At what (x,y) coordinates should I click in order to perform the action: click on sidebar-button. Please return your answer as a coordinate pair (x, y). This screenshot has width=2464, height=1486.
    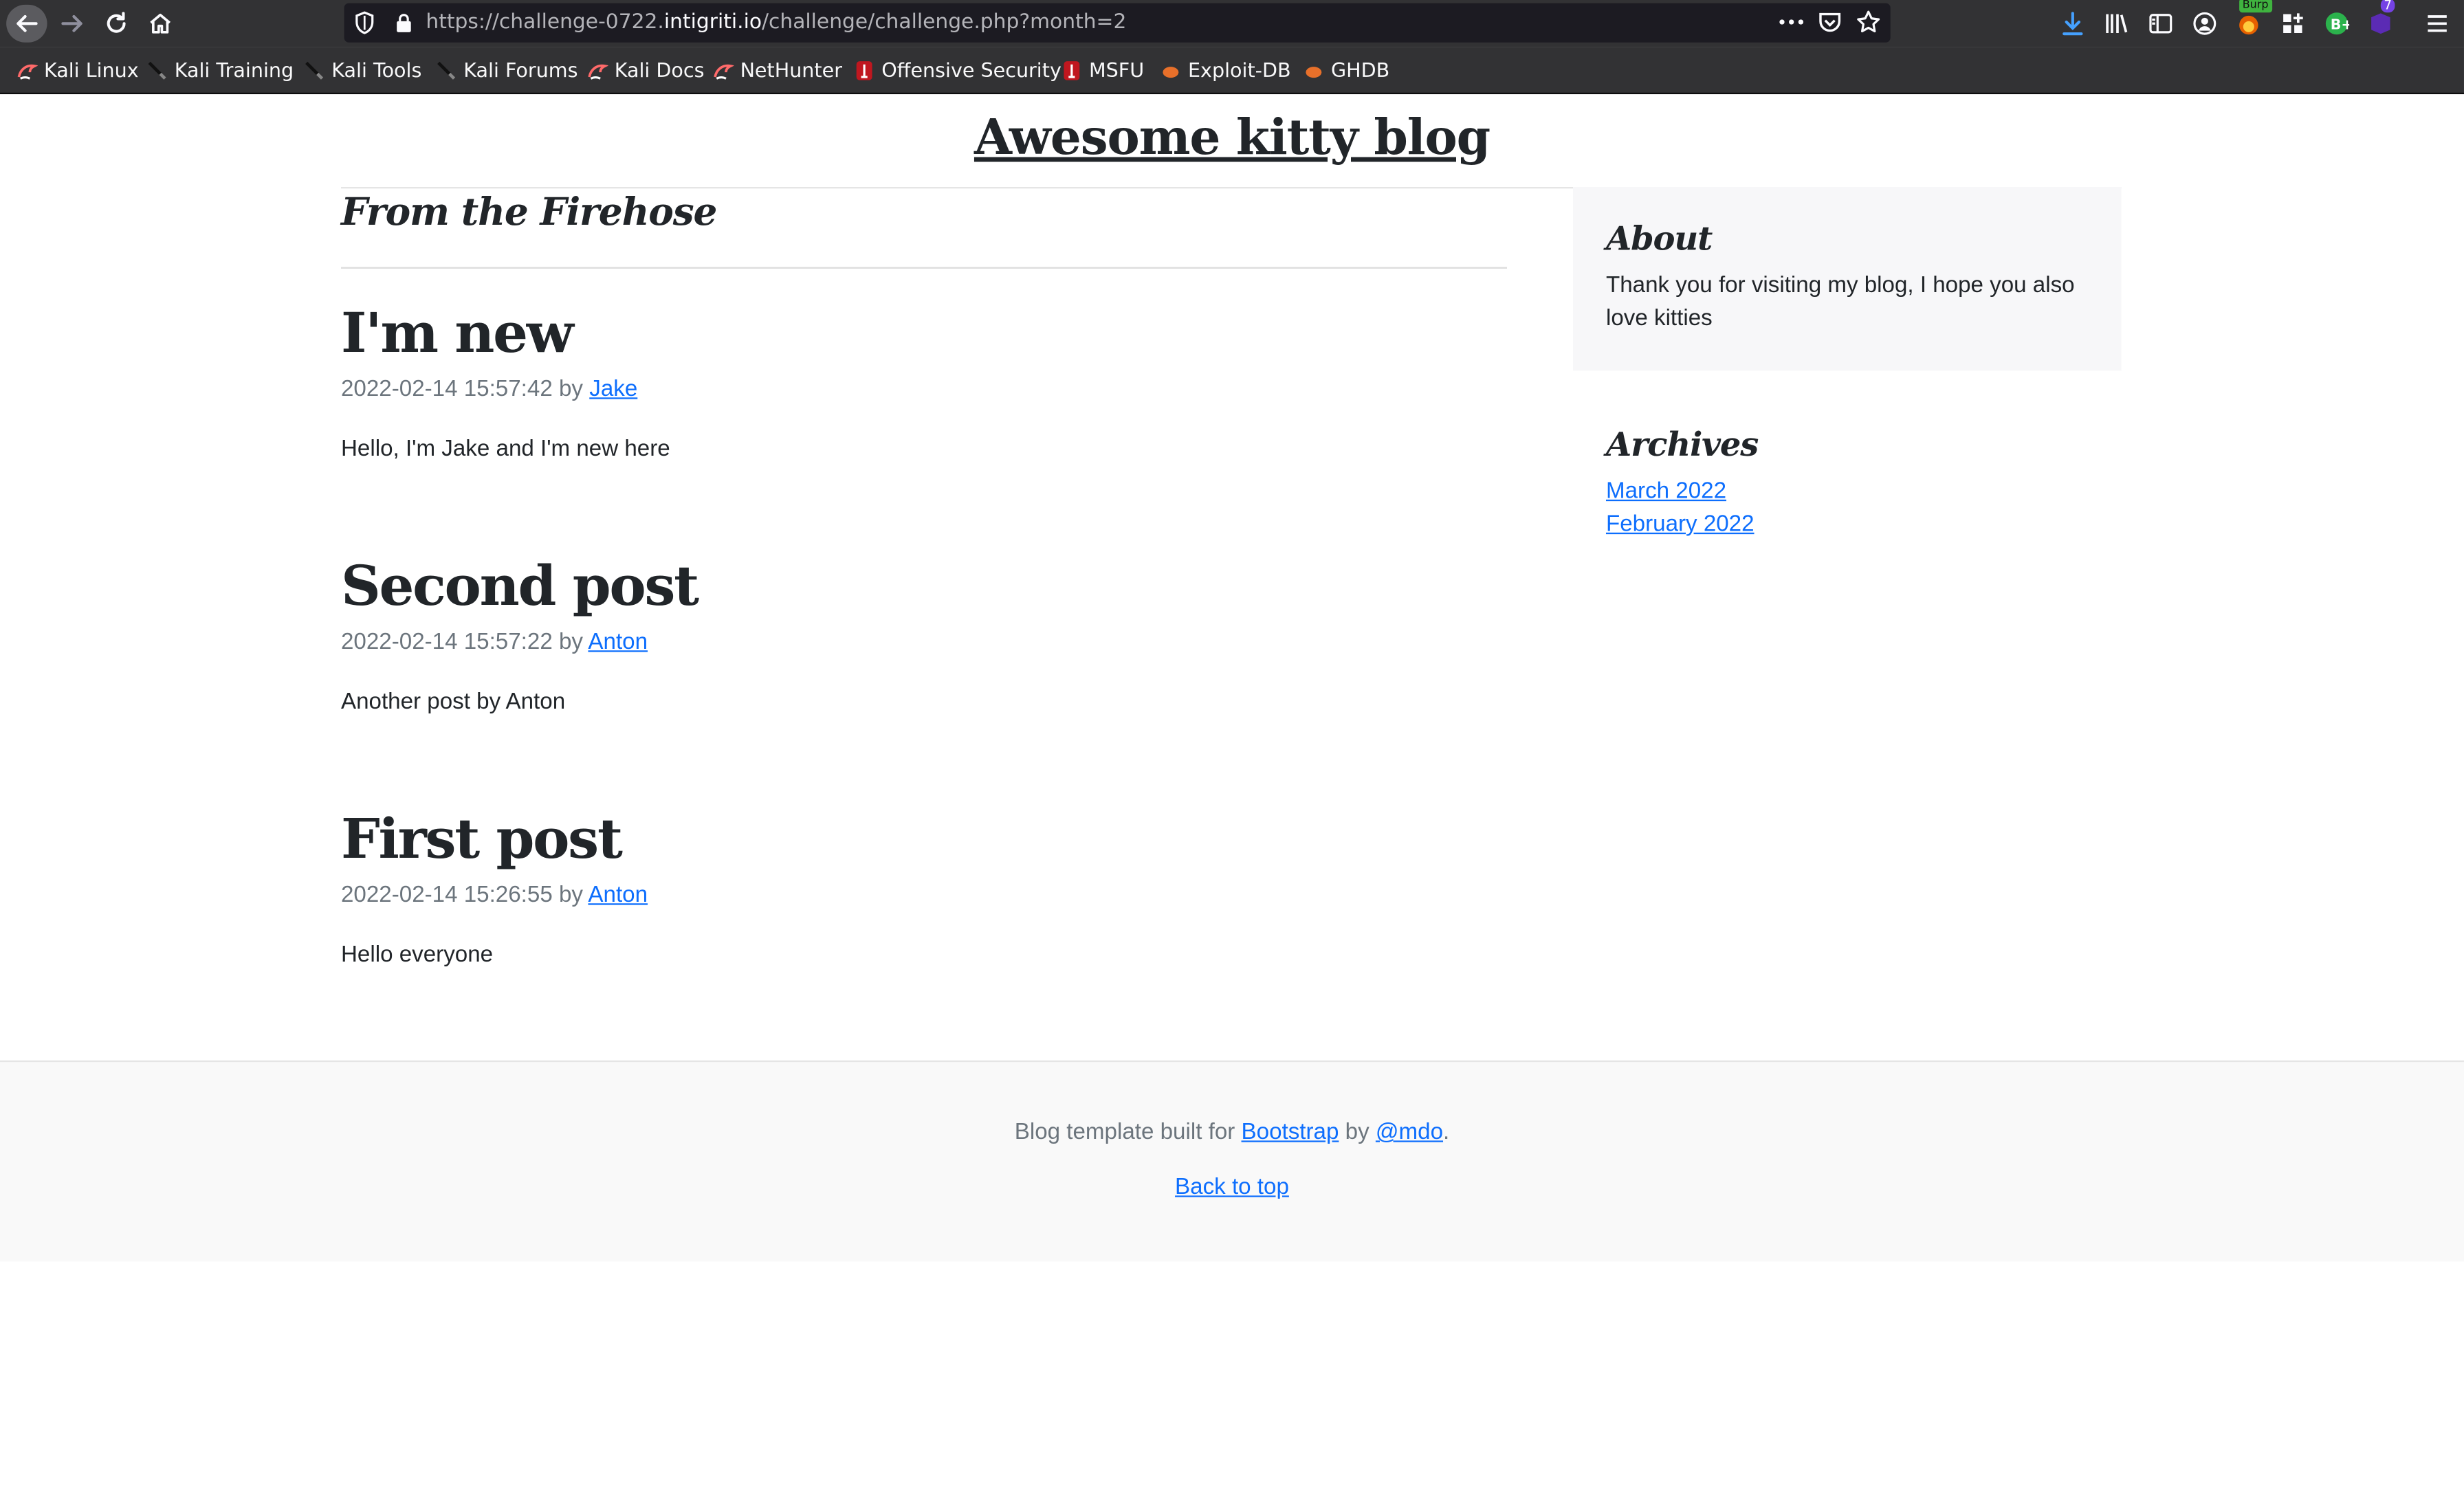
    Looking at the image, I should click on (2161, 24).